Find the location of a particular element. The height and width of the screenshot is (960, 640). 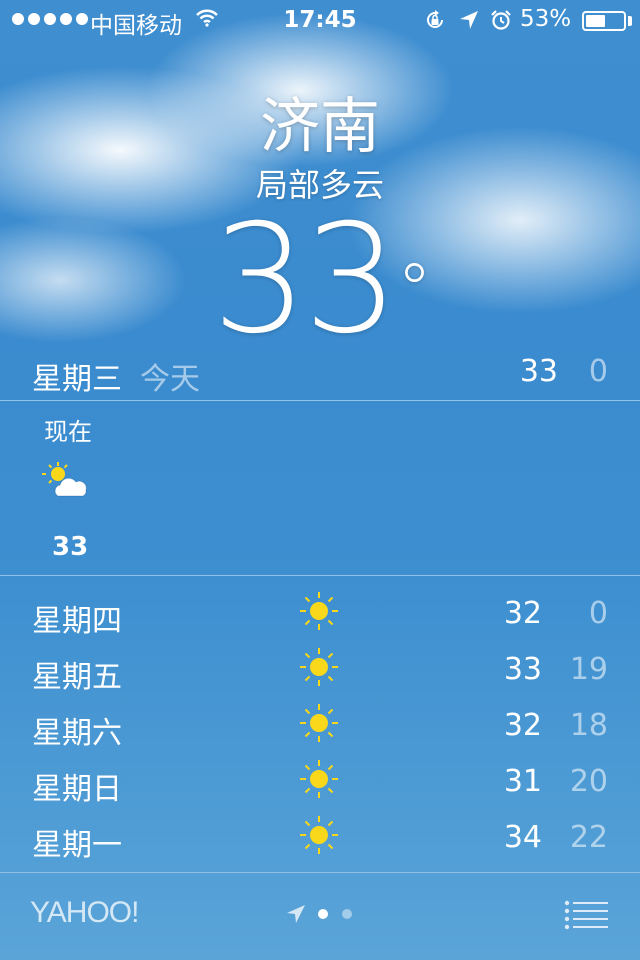

temperature-value: 33 is located at coordinates (305, 280).